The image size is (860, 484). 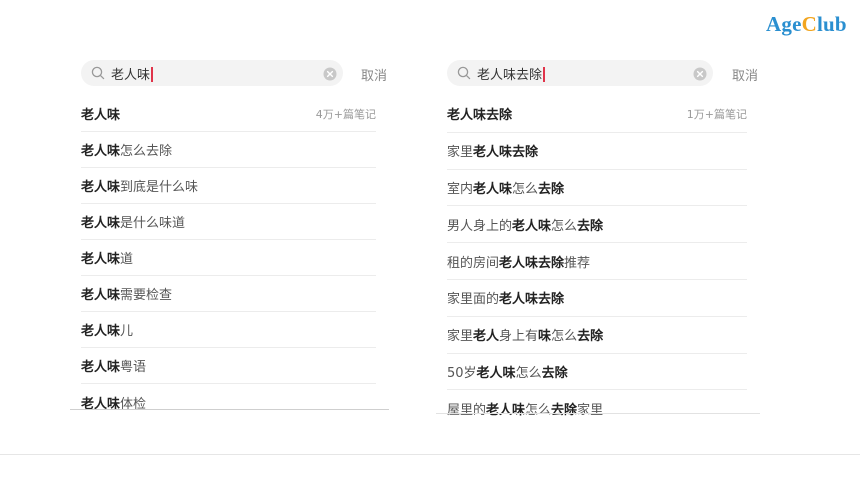 What do you see at coordinates (345, 114) in the screenshot?
I see `note-count: 4万+篇笔记` at bounding box center [345, 114].